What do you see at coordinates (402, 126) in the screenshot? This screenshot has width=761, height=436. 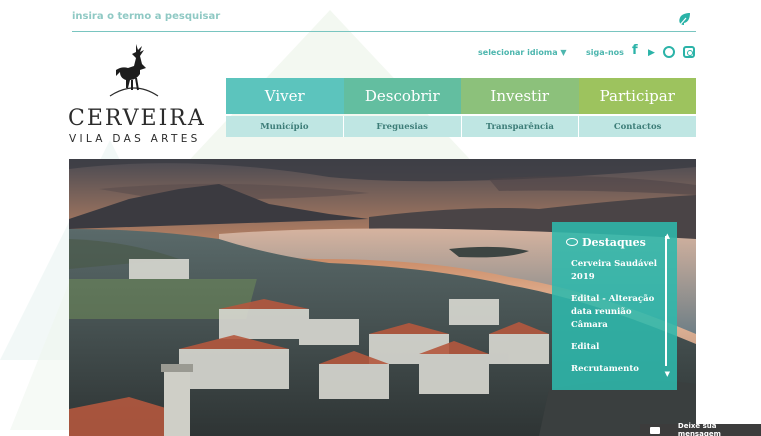 I see `nav-item-freguesias: Freguesias` at bounding box center [402, 126].